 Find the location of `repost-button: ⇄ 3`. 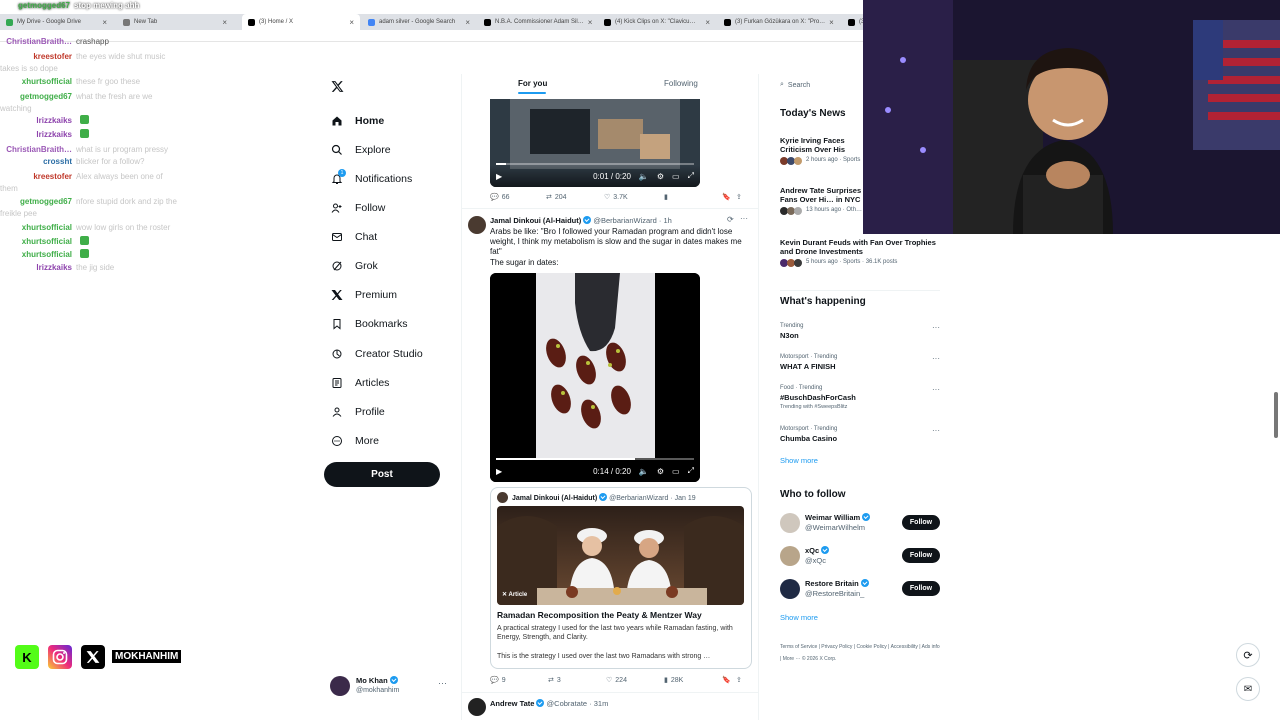

repost-button: ⇄ 3 is located at coordinates (577, 680).